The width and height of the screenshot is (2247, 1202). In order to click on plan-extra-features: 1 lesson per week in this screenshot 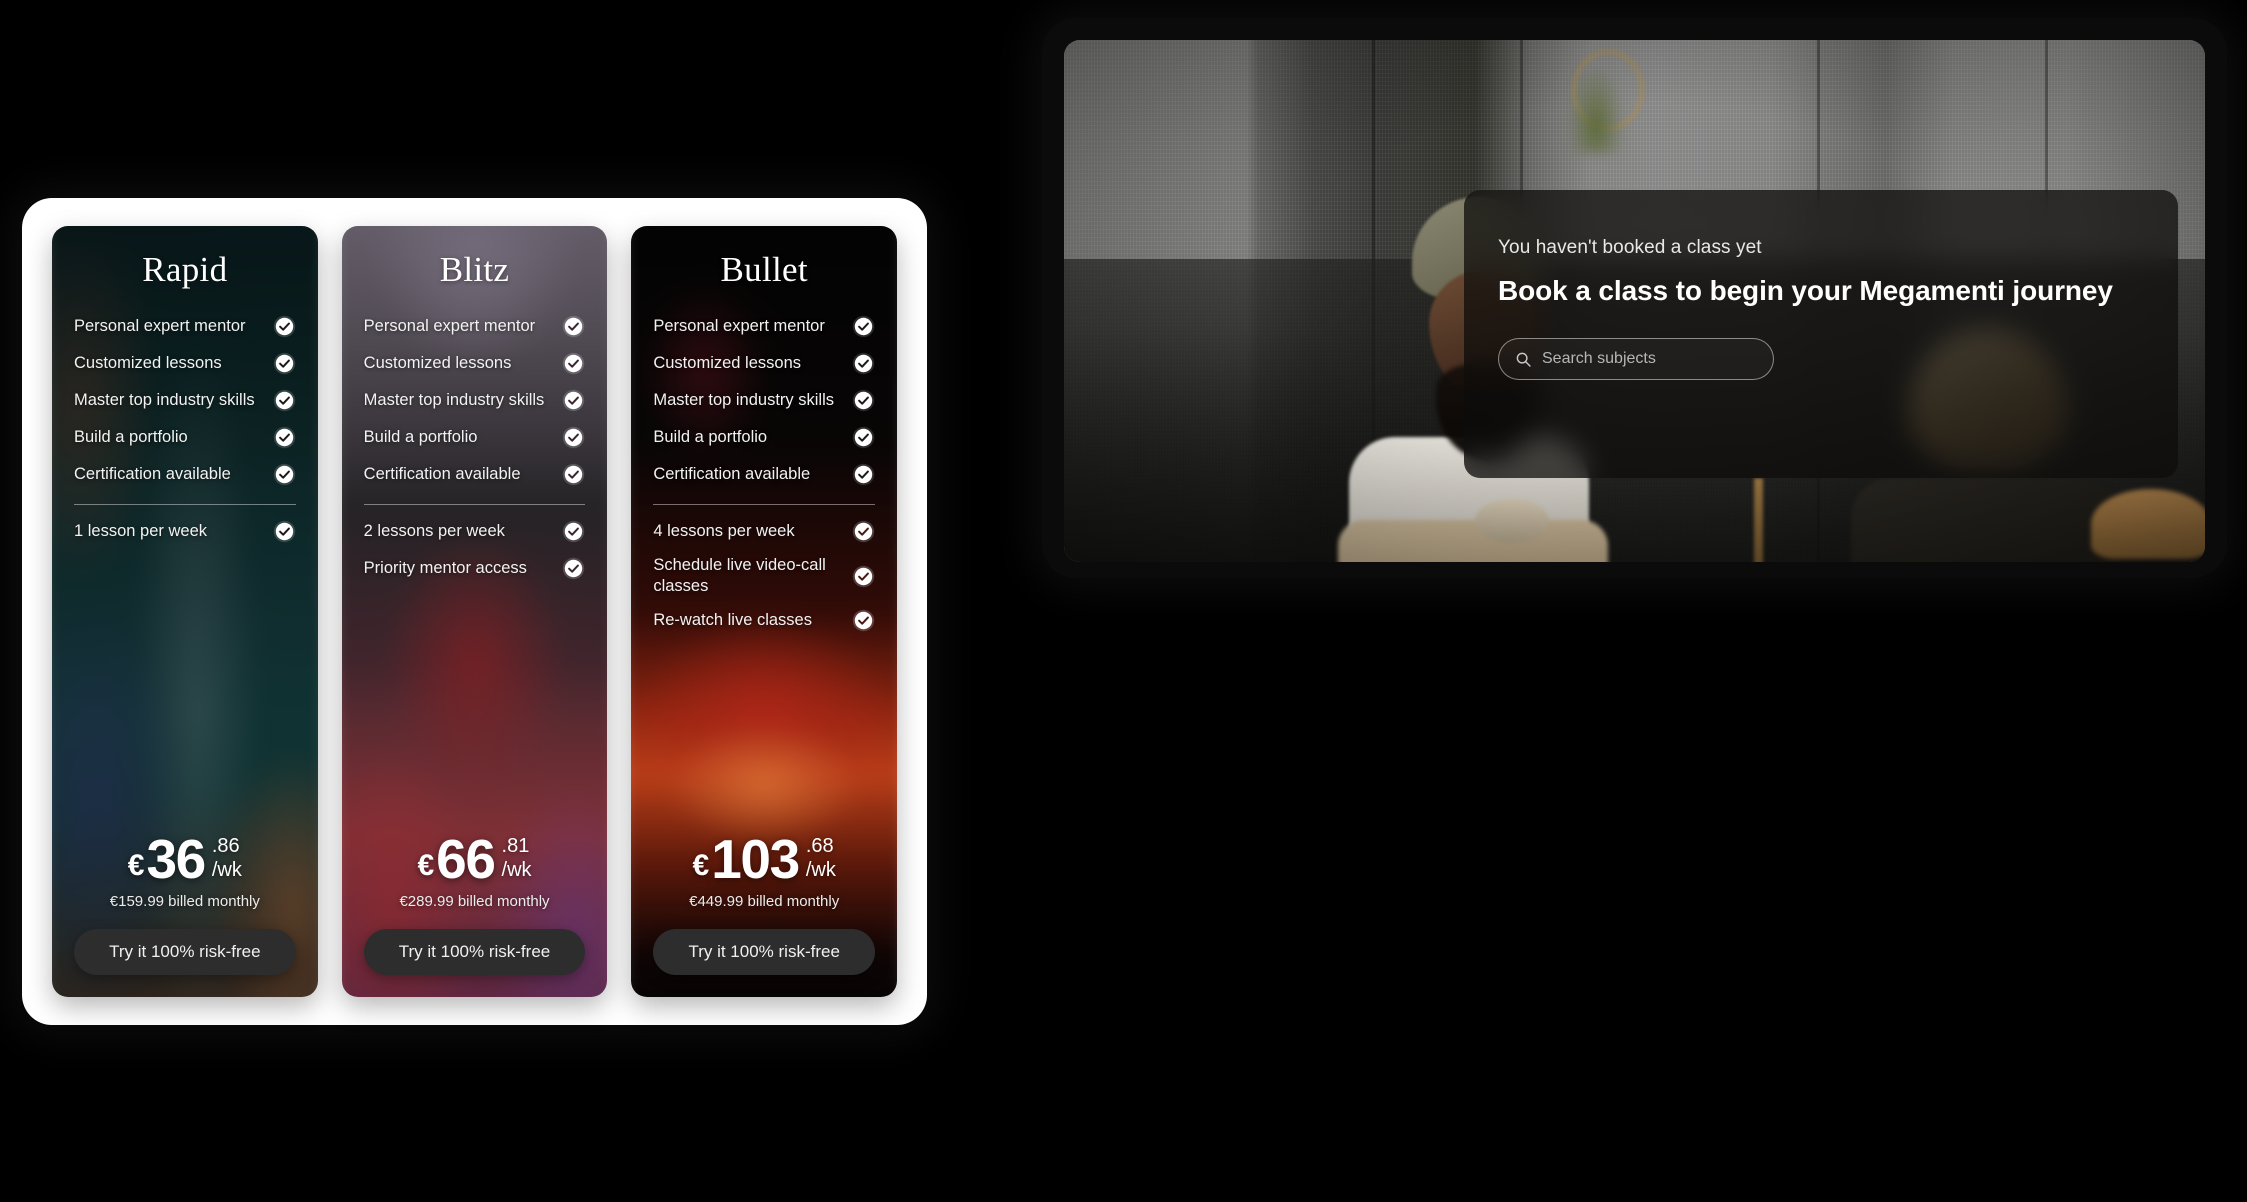, I will do `click(185, 531)`.